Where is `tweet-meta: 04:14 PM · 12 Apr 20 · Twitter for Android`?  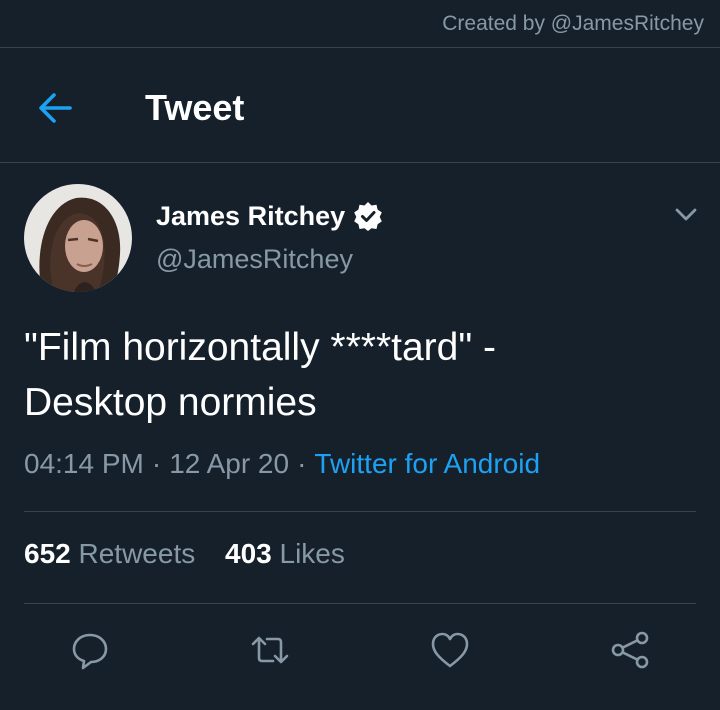 tweet-meta: 04:14 PM · 12 Apr 20 · Twitter for Android is located at coordinates (282, 464).